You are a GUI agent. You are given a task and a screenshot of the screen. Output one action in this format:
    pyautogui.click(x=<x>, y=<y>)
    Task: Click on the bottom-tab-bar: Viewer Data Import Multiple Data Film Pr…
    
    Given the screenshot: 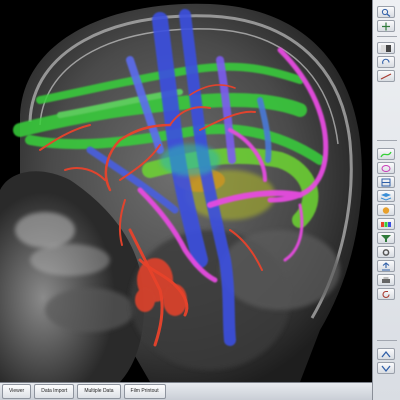 What is the action you would take?
    pyautogui.click(x=186, y=391)
    